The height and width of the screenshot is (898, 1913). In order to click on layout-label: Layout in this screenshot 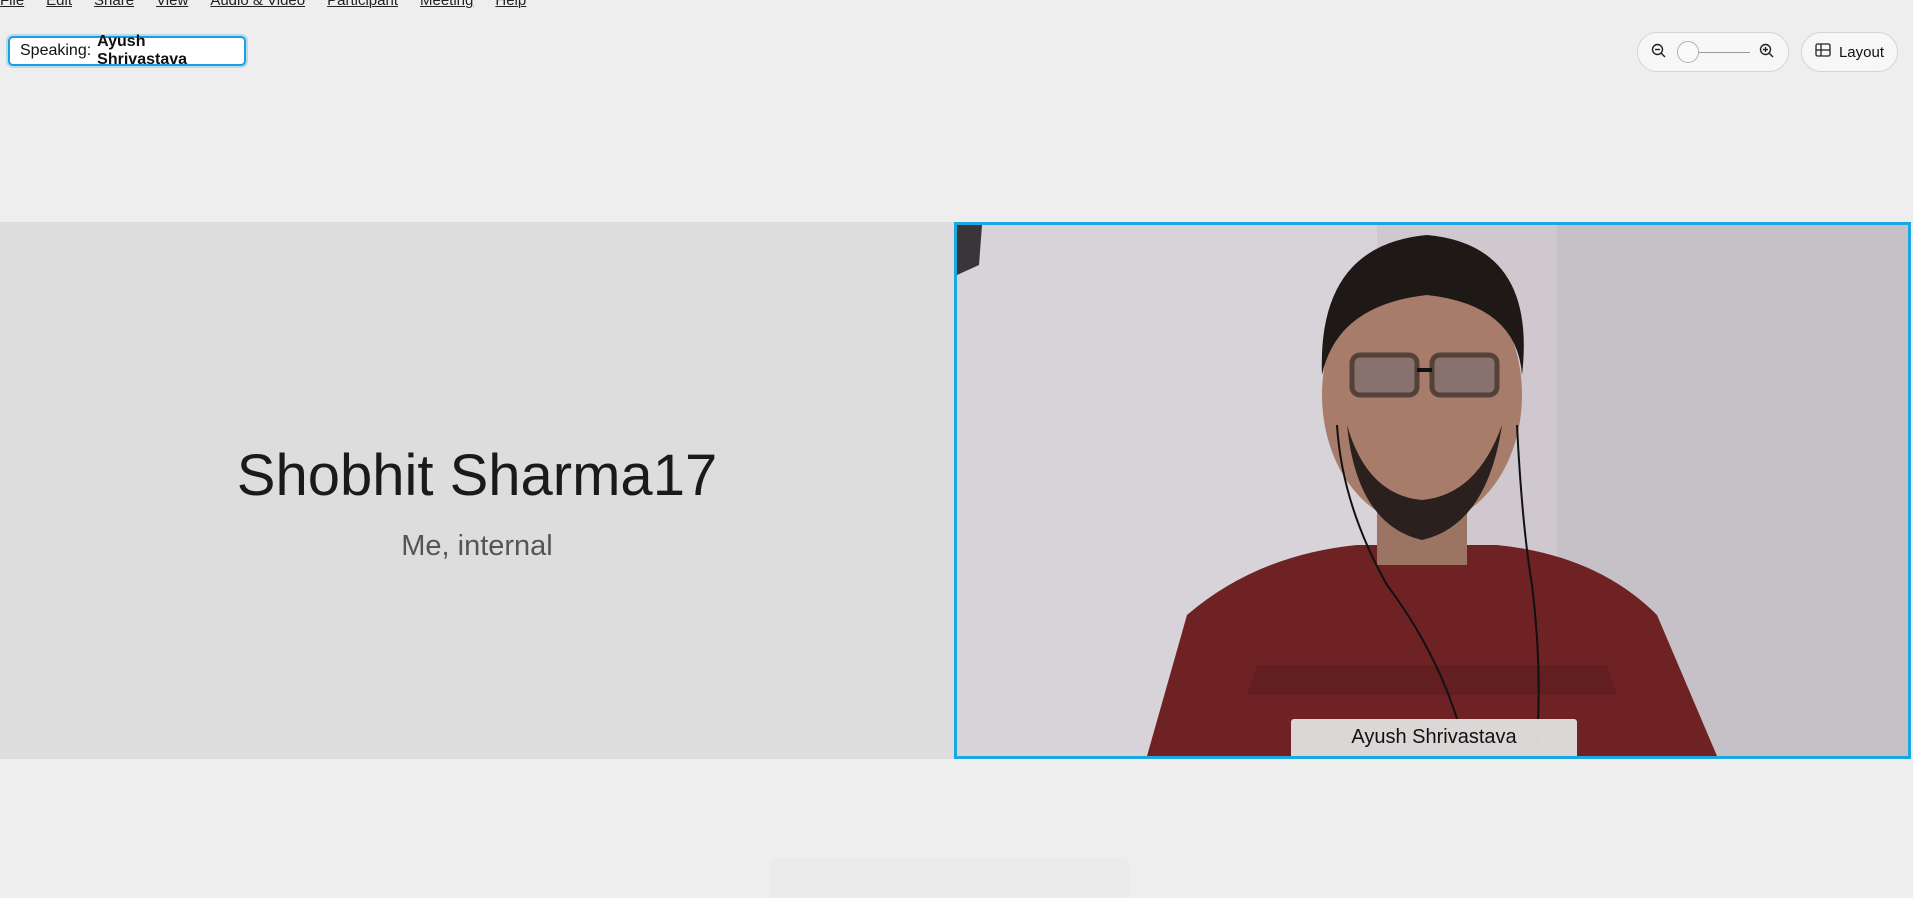, I will do `click(1861, 52)`.